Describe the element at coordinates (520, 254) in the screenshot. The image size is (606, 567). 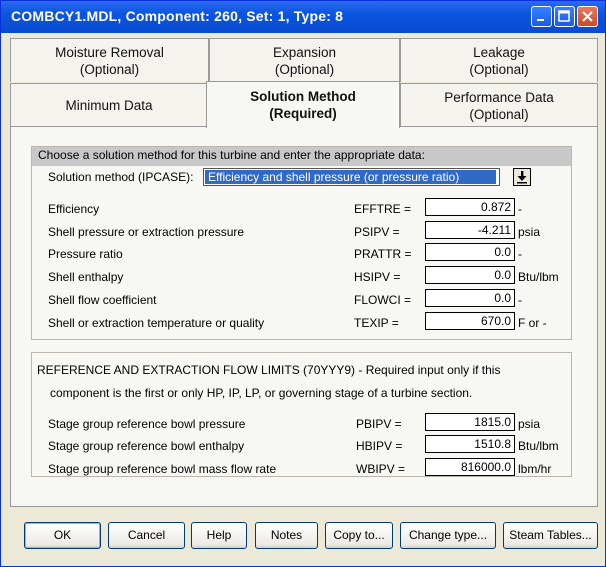
I see `pressure-ratio-unit: -` at that location.